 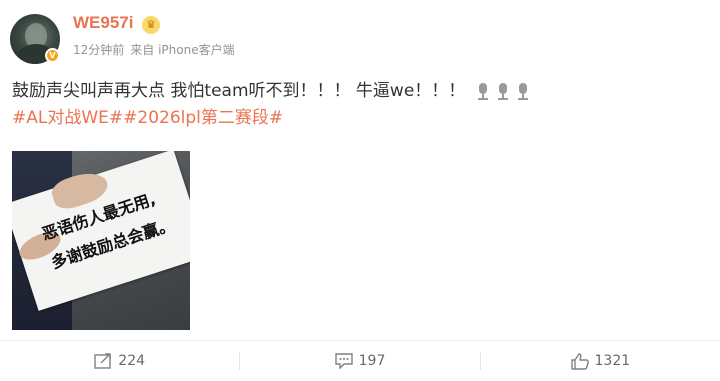 I want to click on comment-button: 197, so click(x=359, y=361).